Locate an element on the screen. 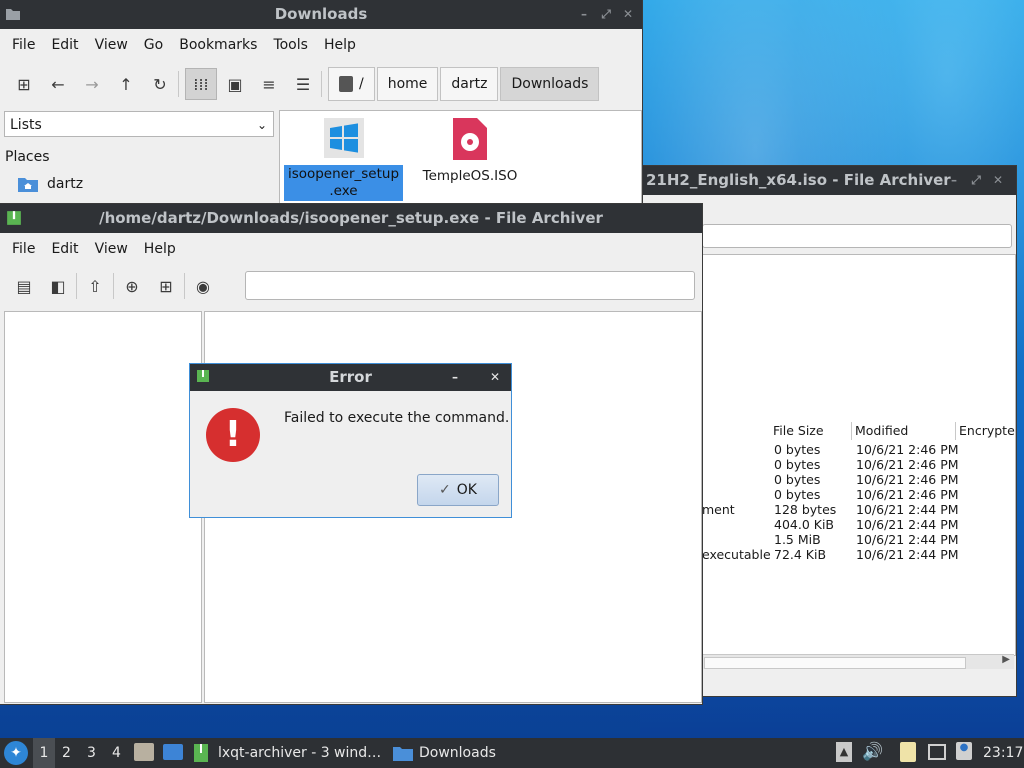 This screenshot has width=1024, height=768. menu-tools: Tools is located at coordinates (290, 45).